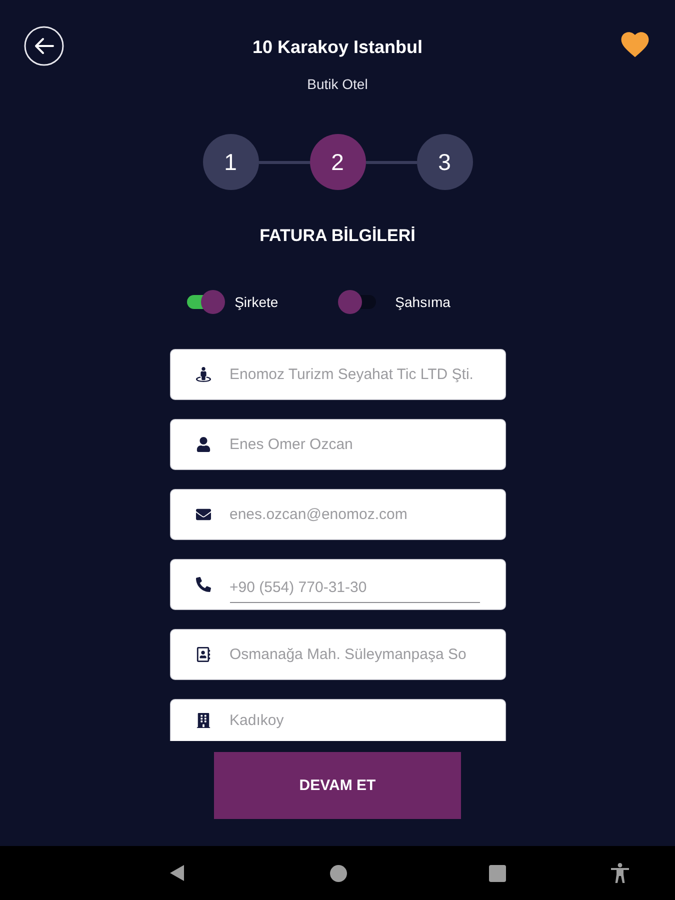 Image resolution: width=675 pixels, height=900 pixels. Describe the element at coordinates (338, 873) in the screenshot. I see `nav-home-icon` at that location.